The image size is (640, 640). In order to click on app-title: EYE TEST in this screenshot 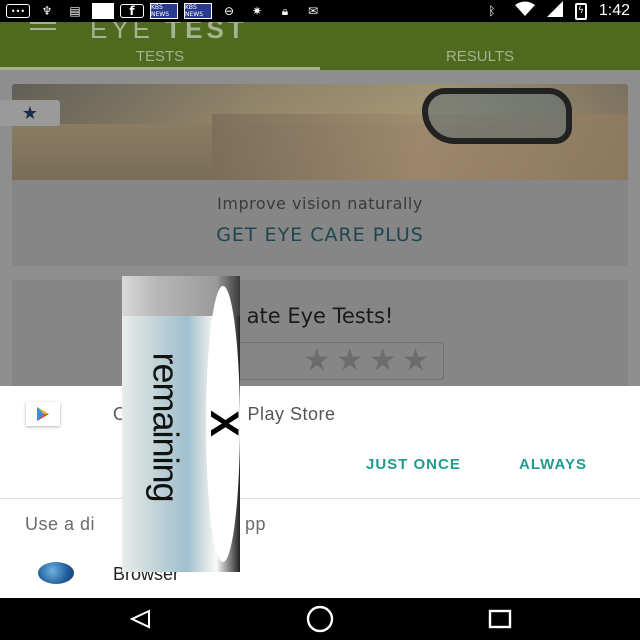, I will do `click(169, 33)`.